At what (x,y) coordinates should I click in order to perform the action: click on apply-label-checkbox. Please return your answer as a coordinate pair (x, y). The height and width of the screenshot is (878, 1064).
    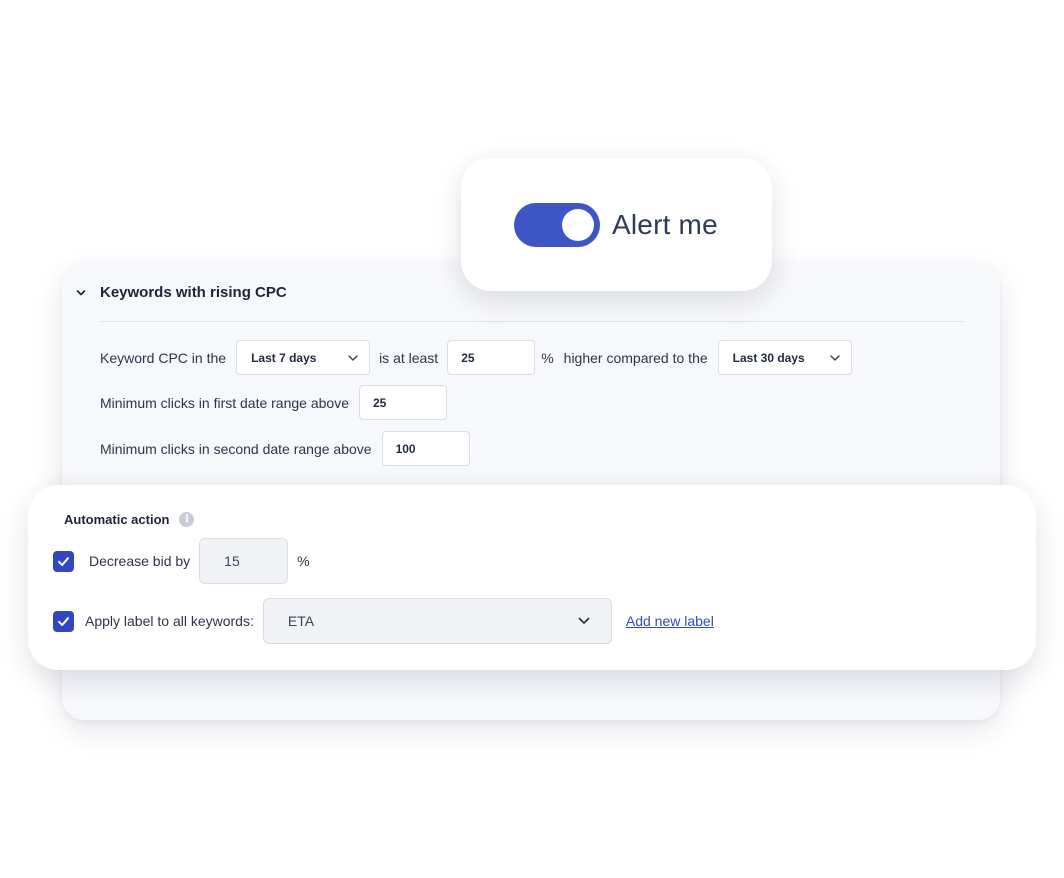
    Looking at the image, I should click on (63, 621).